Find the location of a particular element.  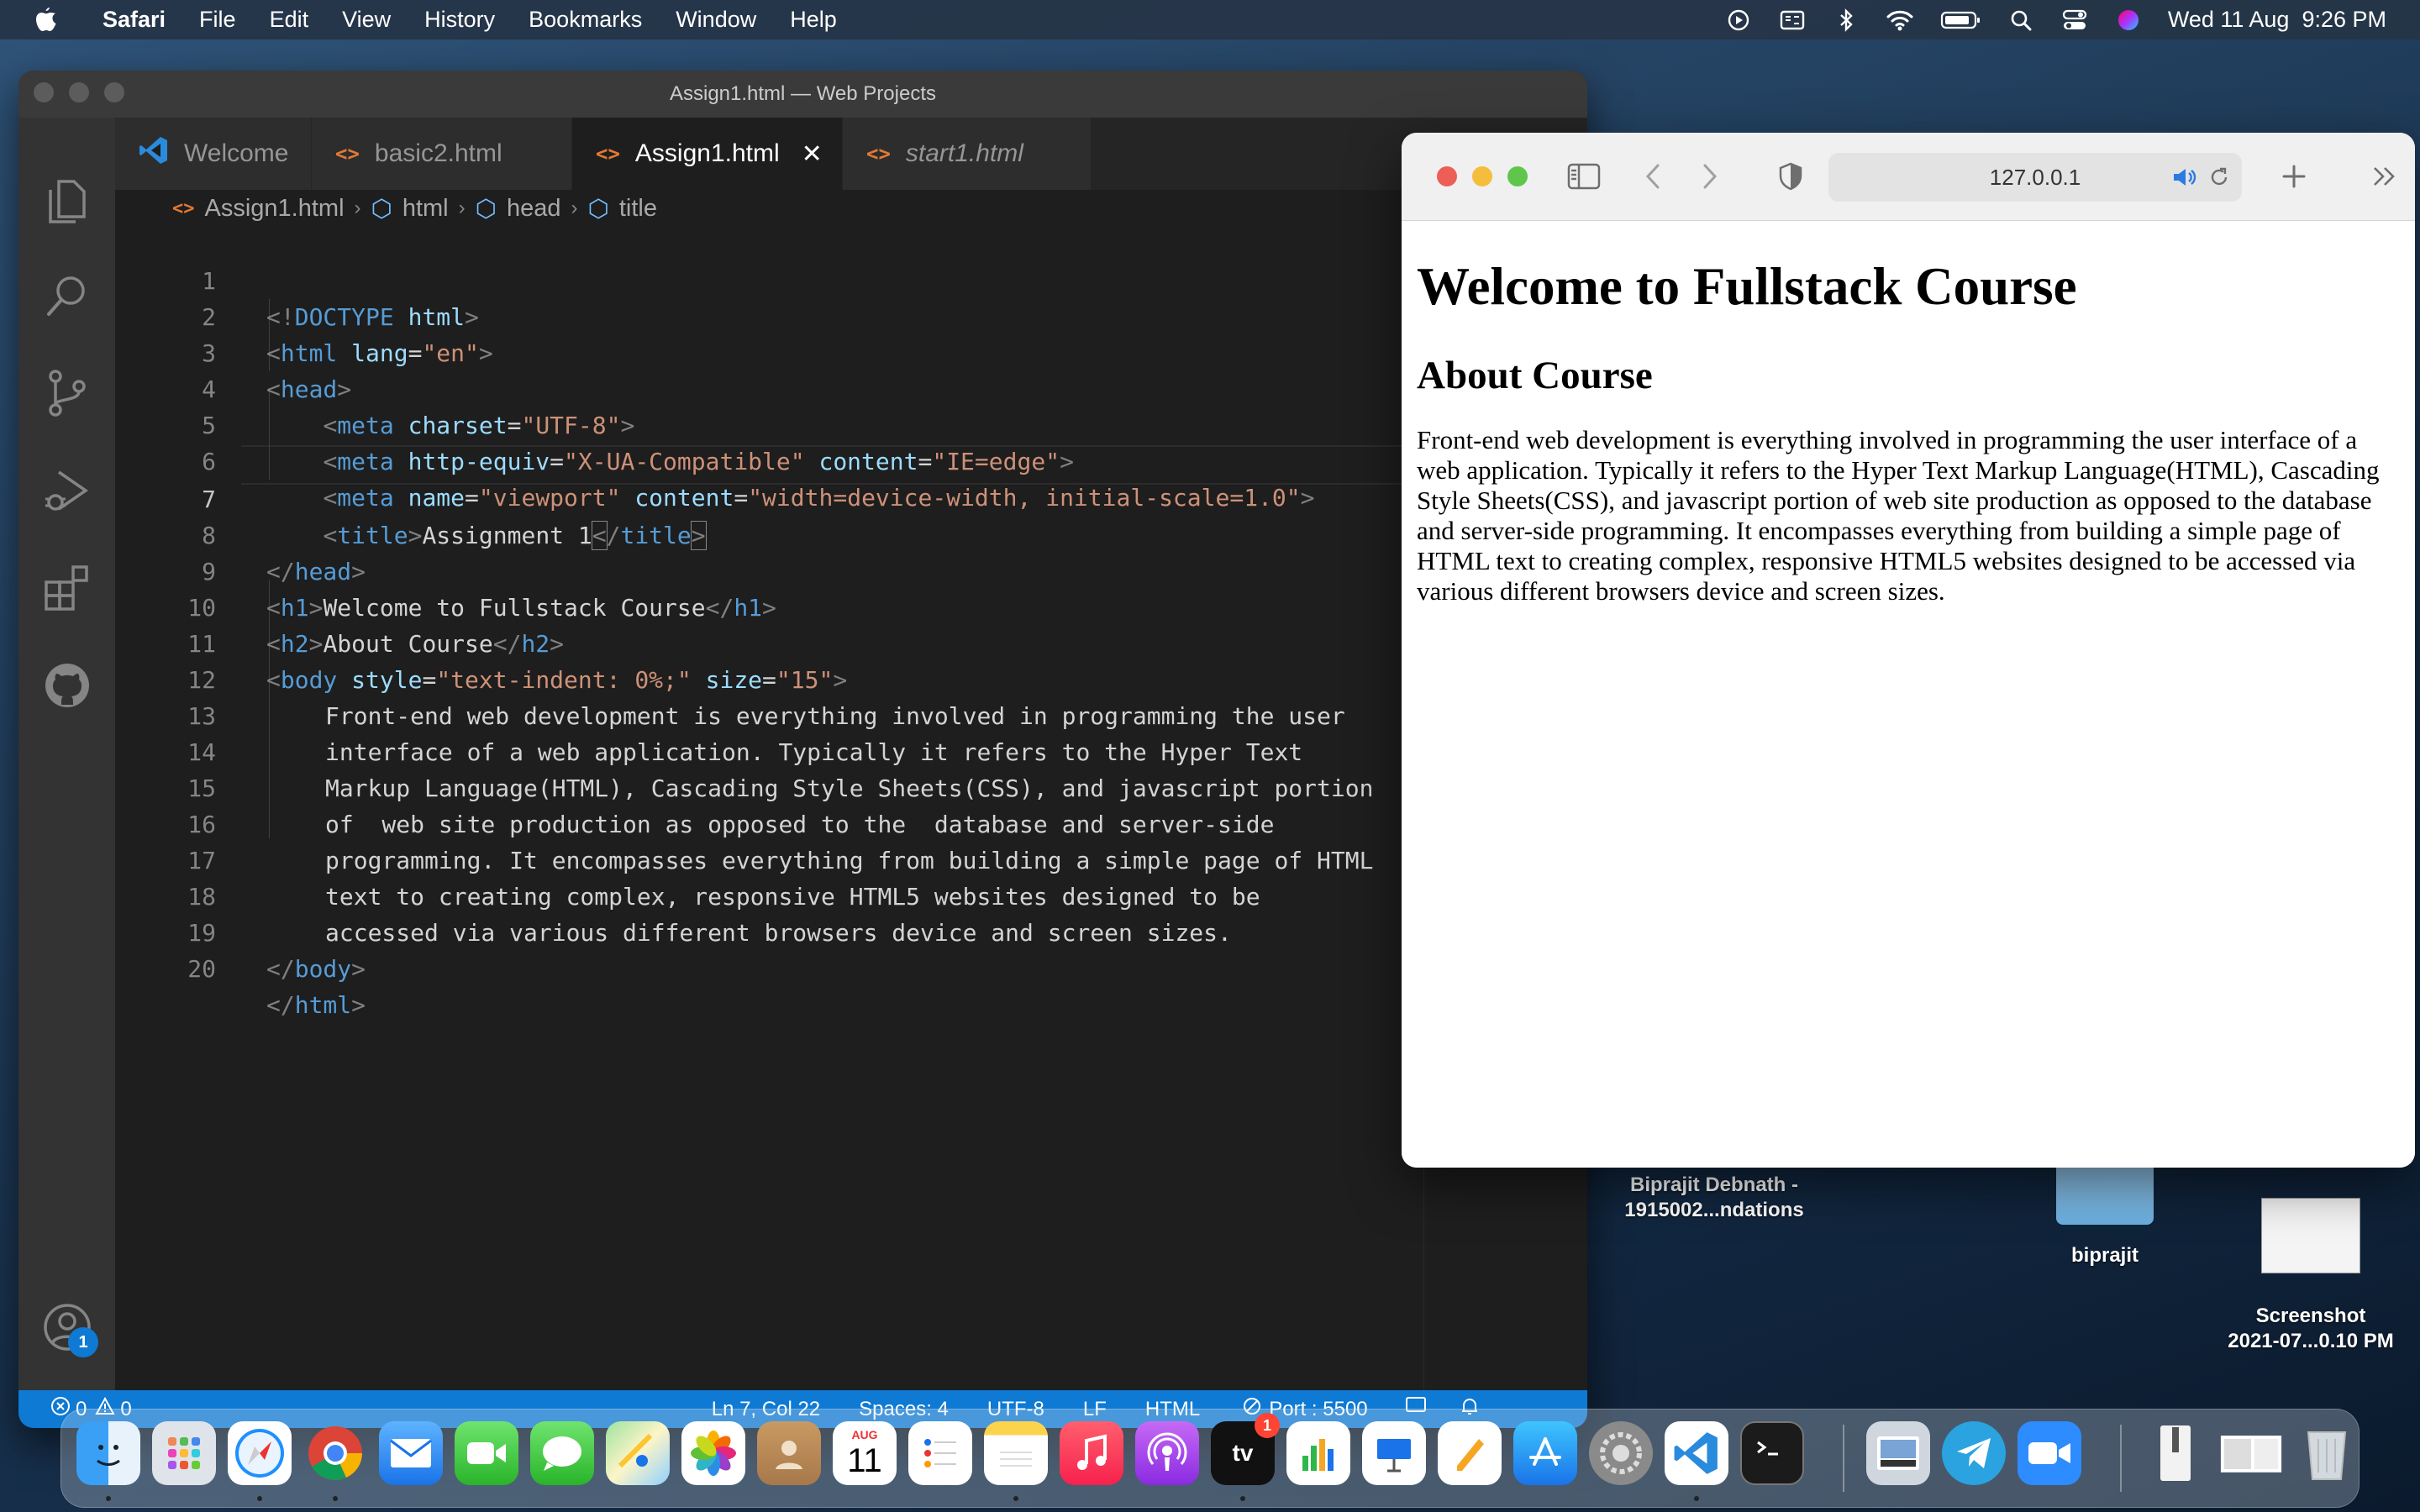

tab-welcome: Welcome is located at coordinates (214, 154).